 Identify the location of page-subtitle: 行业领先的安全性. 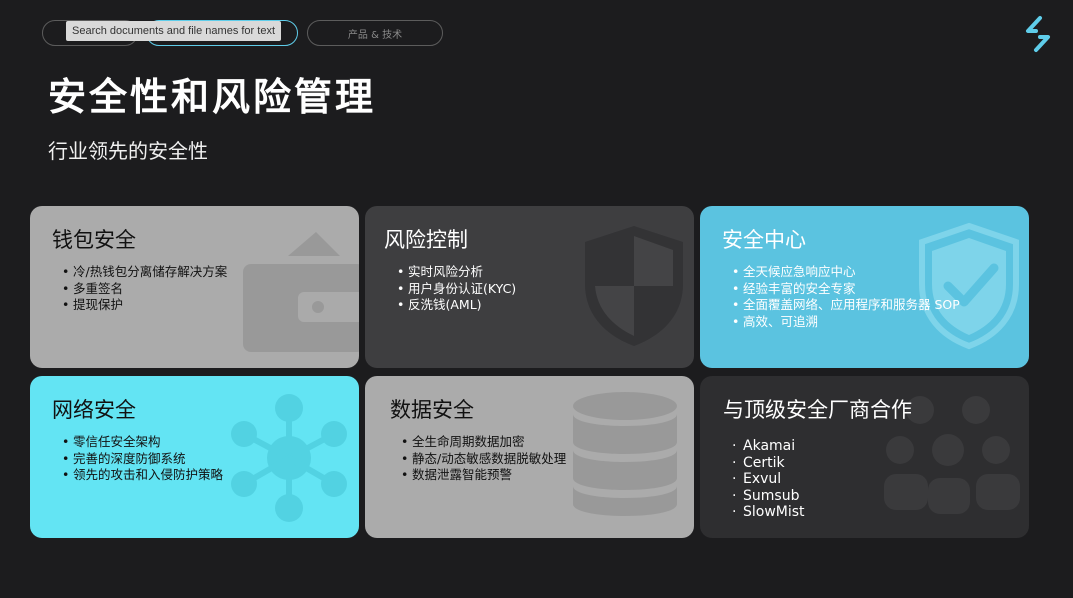
(128, 151).